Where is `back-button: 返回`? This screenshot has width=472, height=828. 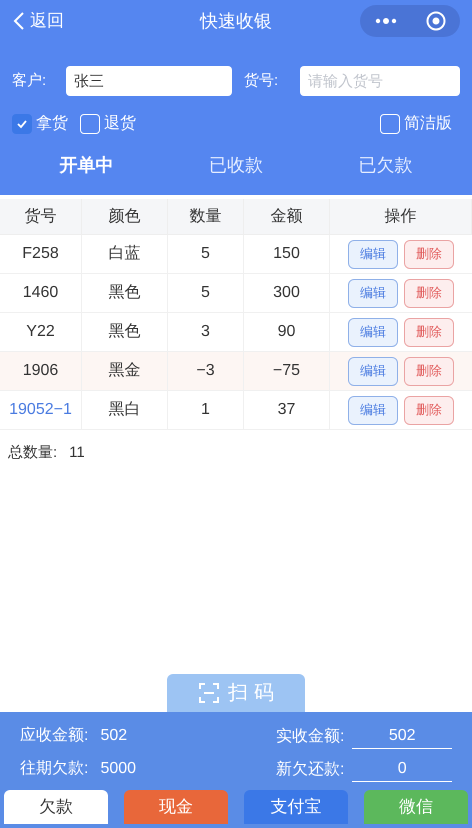
back-button: 返回 is located at coordinates (38, 21).